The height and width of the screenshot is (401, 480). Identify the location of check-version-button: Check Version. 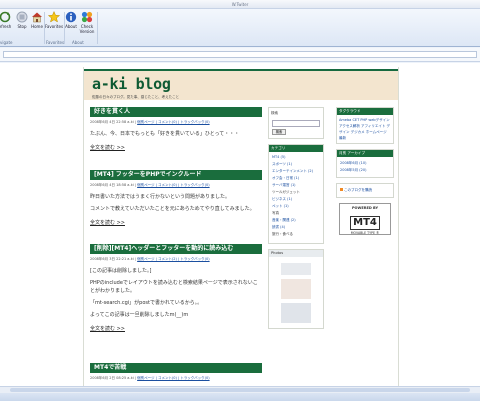
(87, 22).